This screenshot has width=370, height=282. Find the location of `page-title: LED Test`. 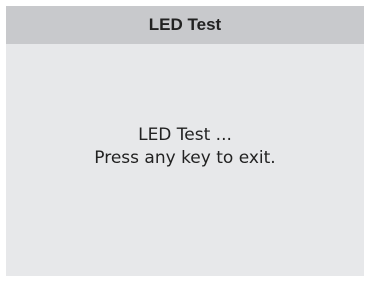

page-title: LED Test is located at coordinates (185, 24).